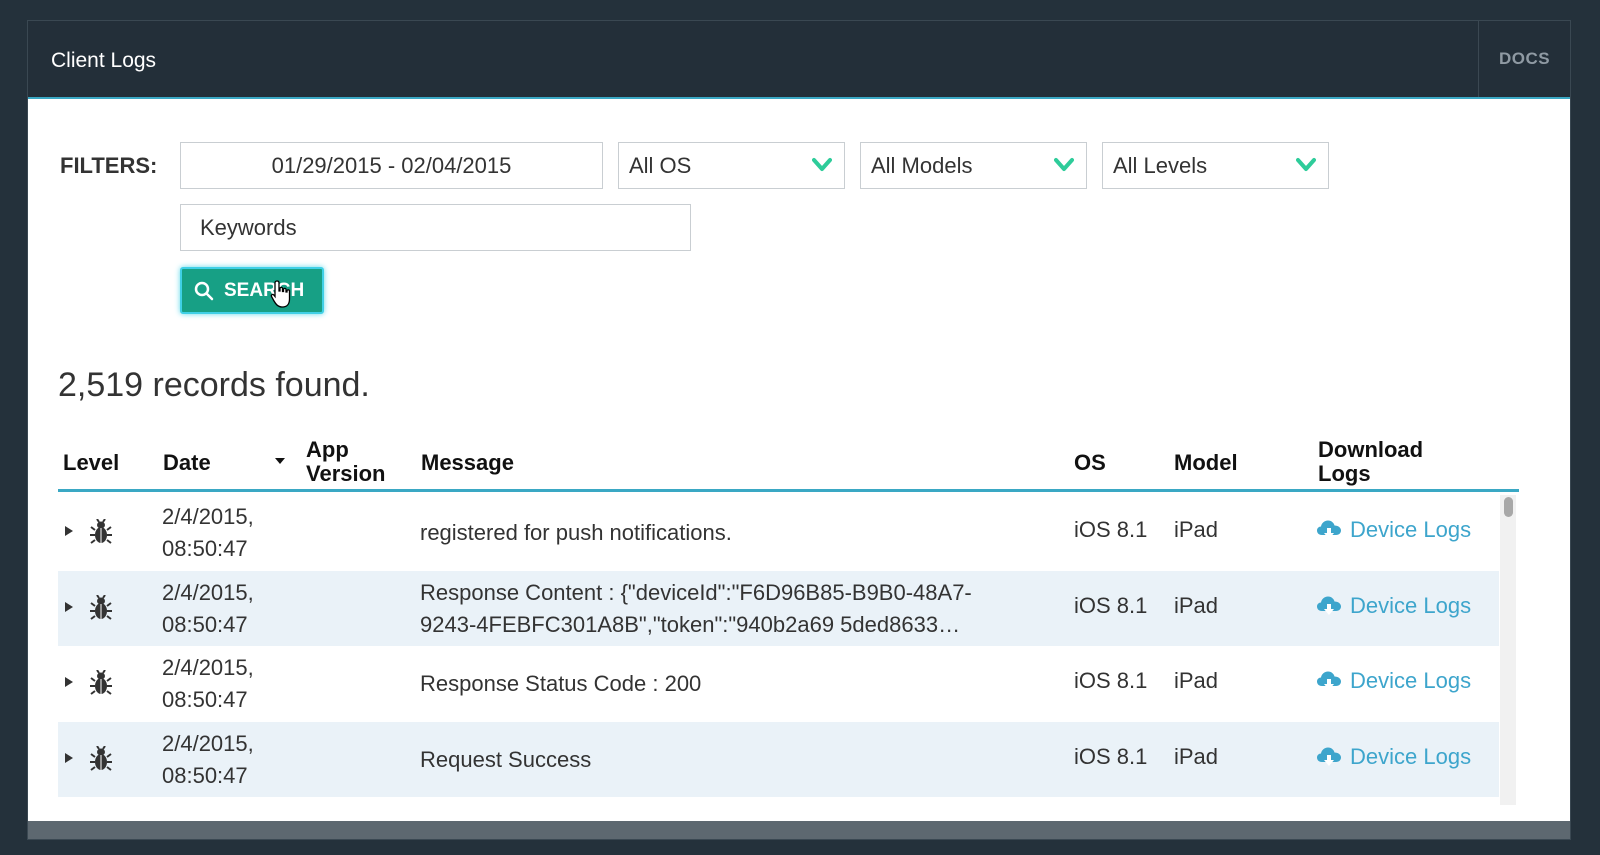 The width and height of the screenshot is (1600, 855). Describe the element at coordinates (660, 165) in the screenshot. I see `os-select-value: All OS` at that location.